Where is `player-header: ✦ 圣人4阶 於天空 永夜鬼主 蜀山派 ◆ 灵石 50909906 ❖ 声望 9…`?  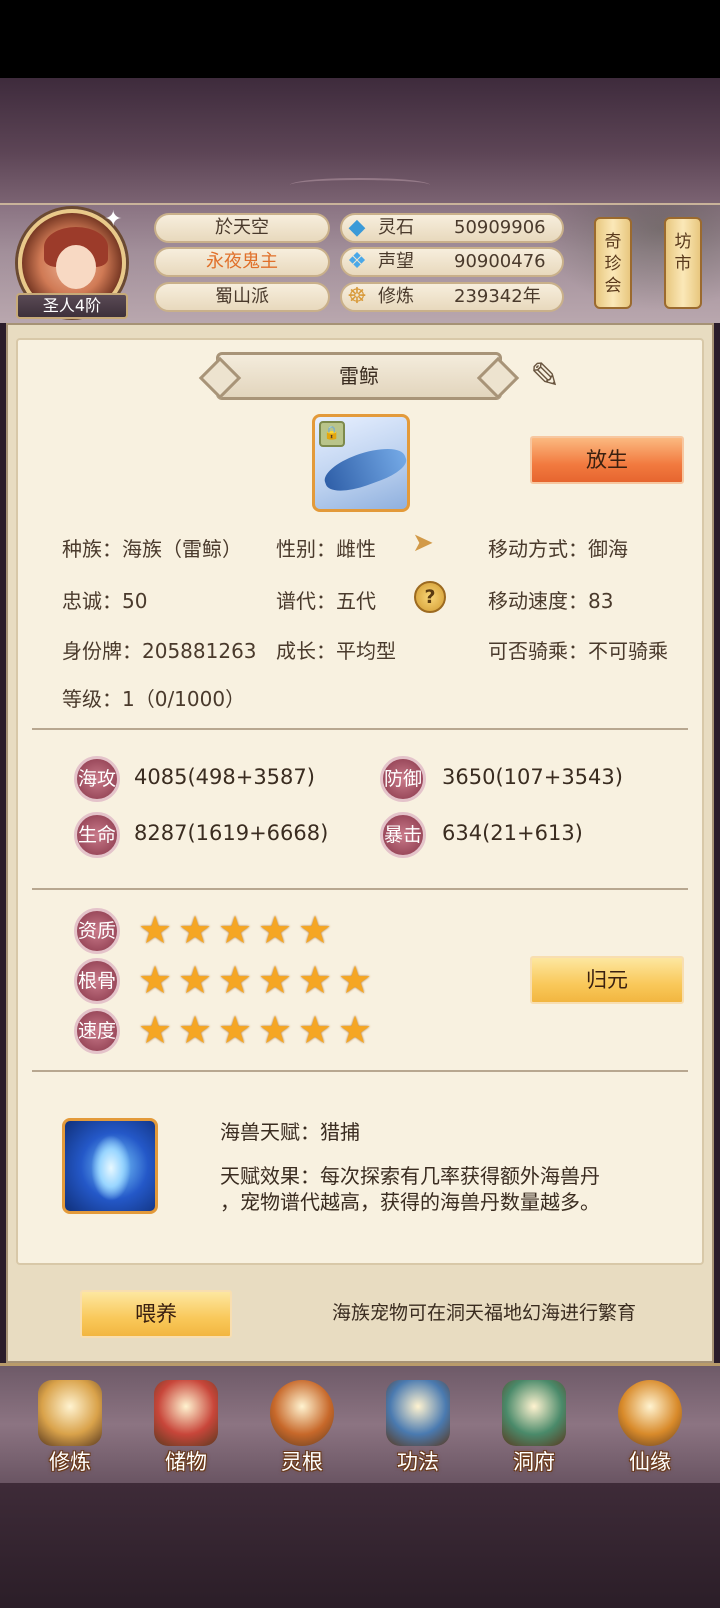
player-header: ✦ 圣人4阶 於天空 永夜鬼主 蜀山派 ◆ 灵石 50909906 ❖ 声望 9… is located at coordinates (360, 264).